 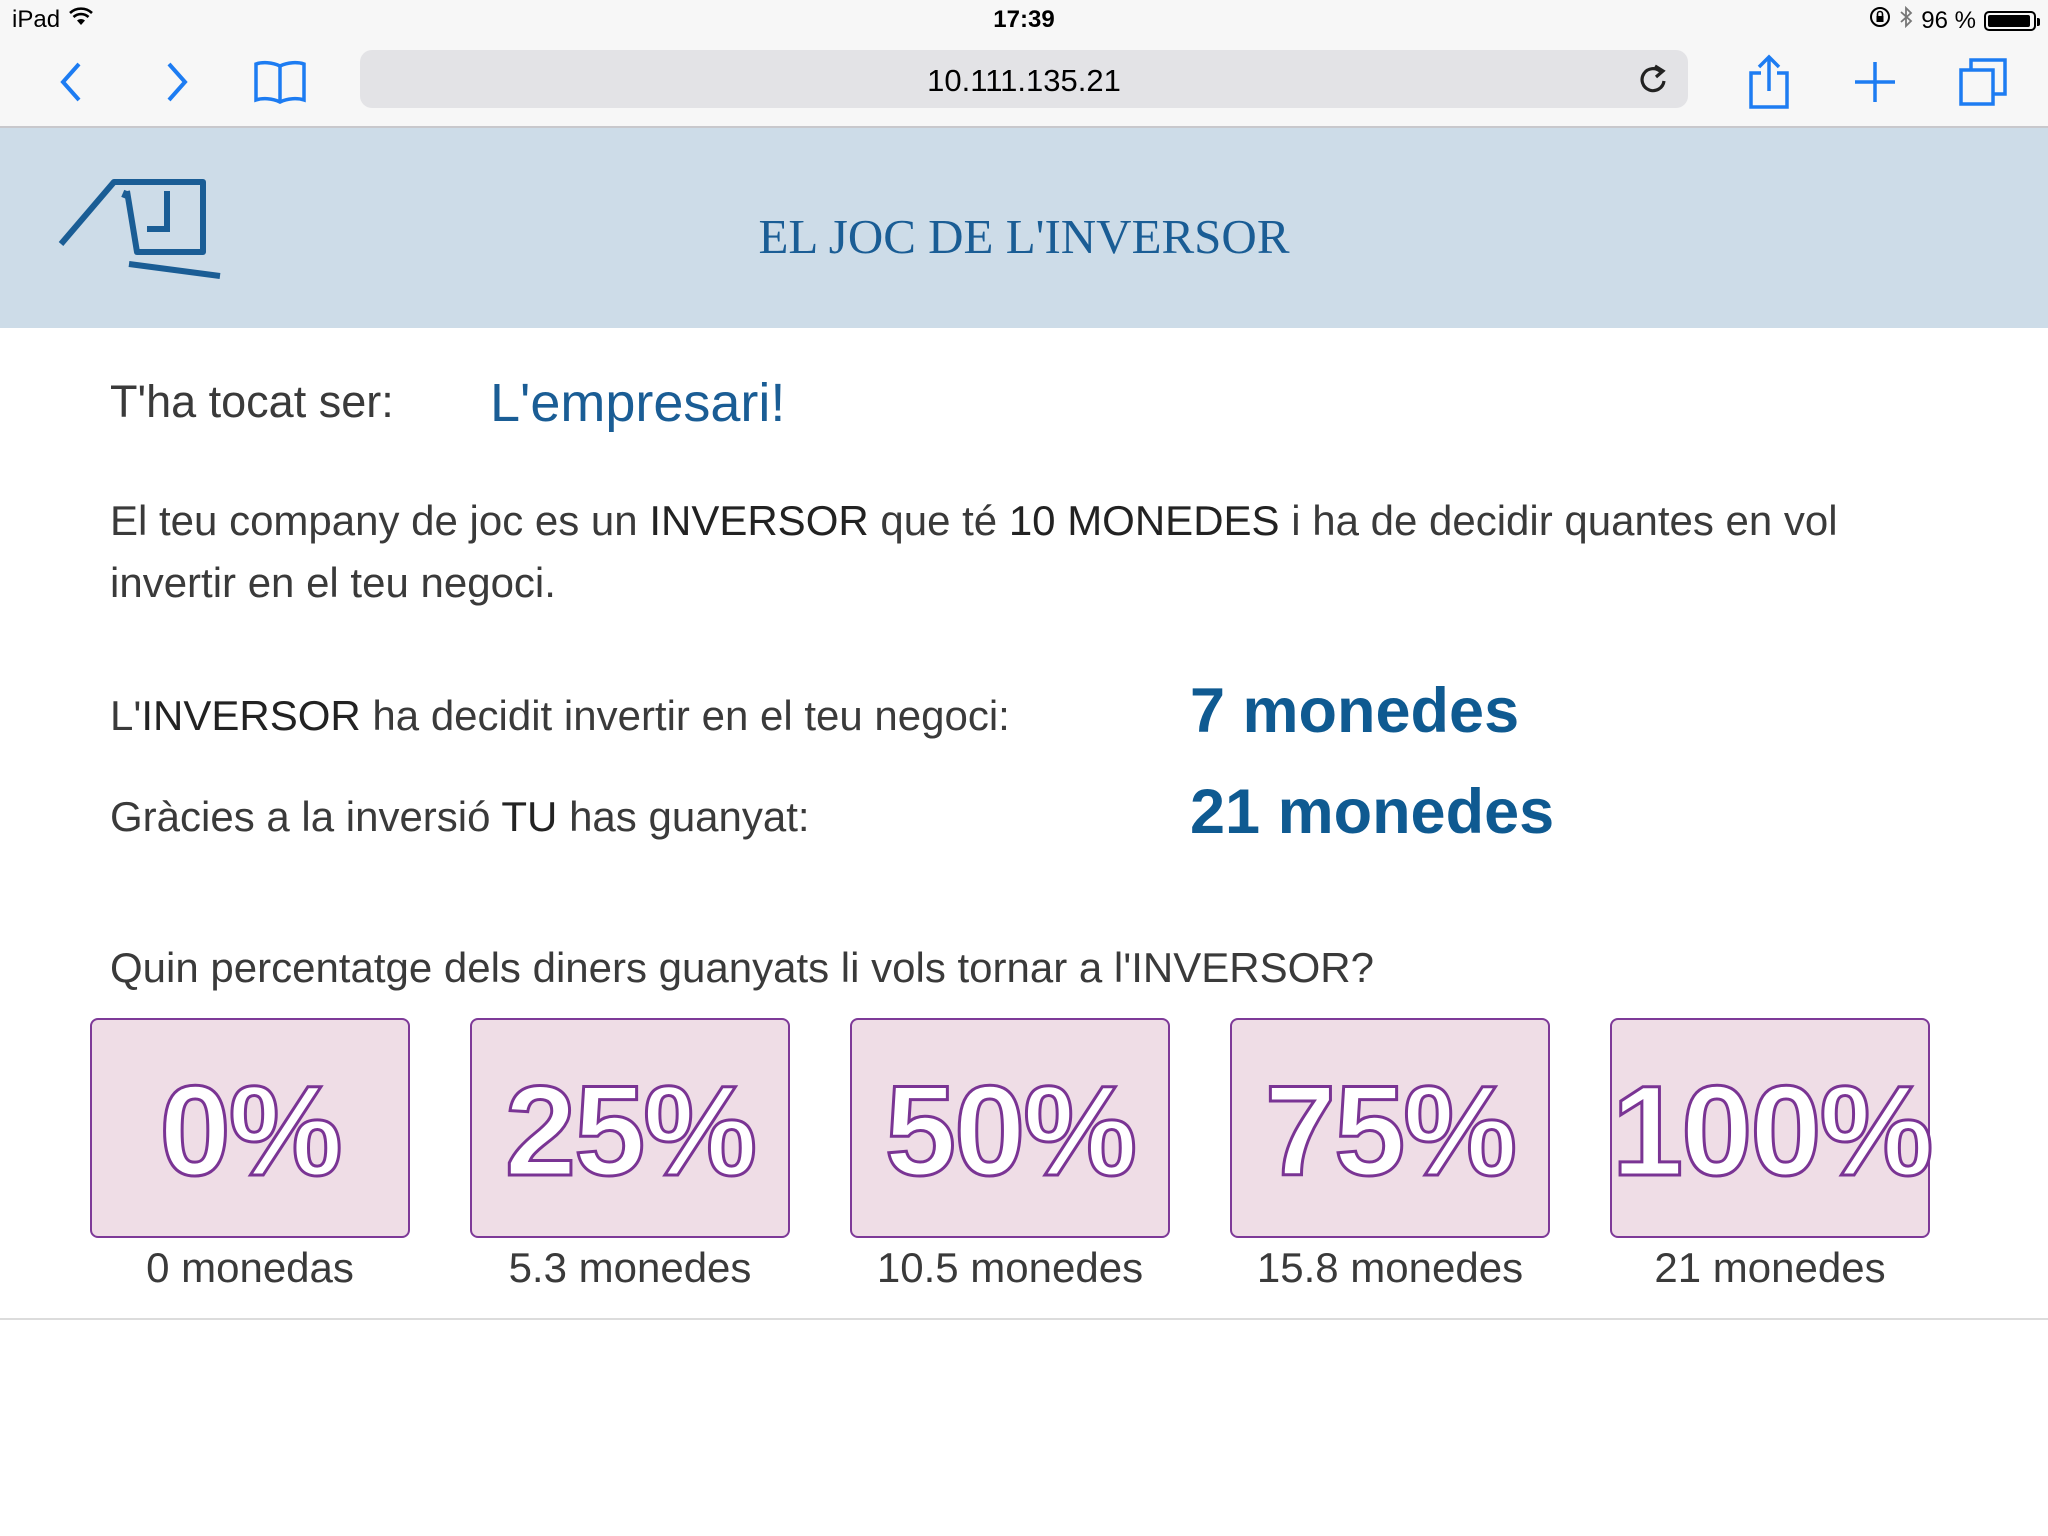 I want to click on investment-prefix: L', so click(x=126, y=715).